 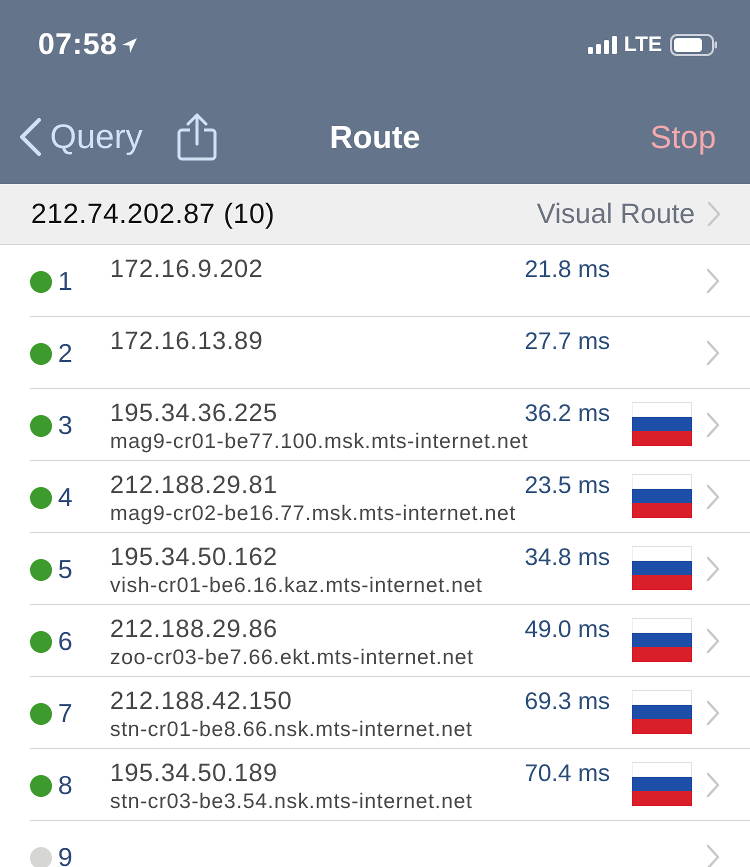 I want to click on share-icon, so click(x=196, y=137).